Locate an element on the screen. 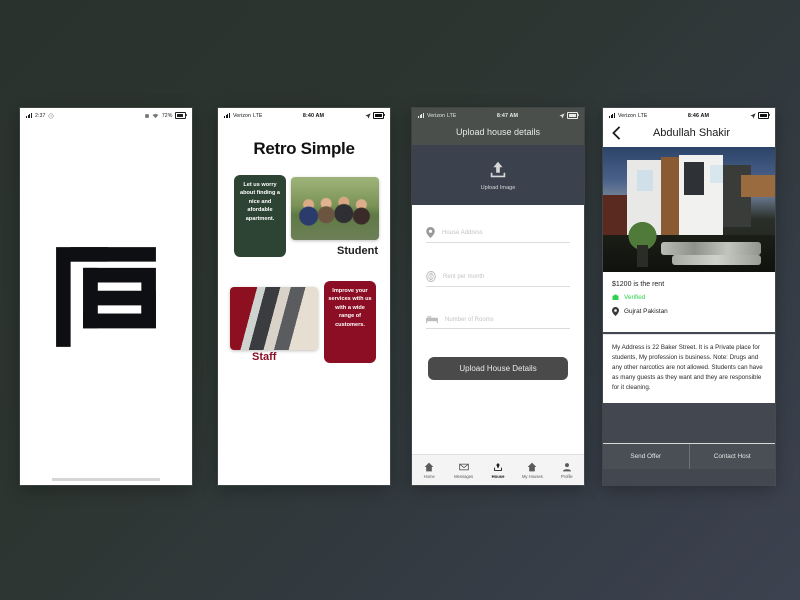 This screenshot has width=800, height=600. status-bar: Verizon LTE 8:46 AM is located at coordinates (689, 114).